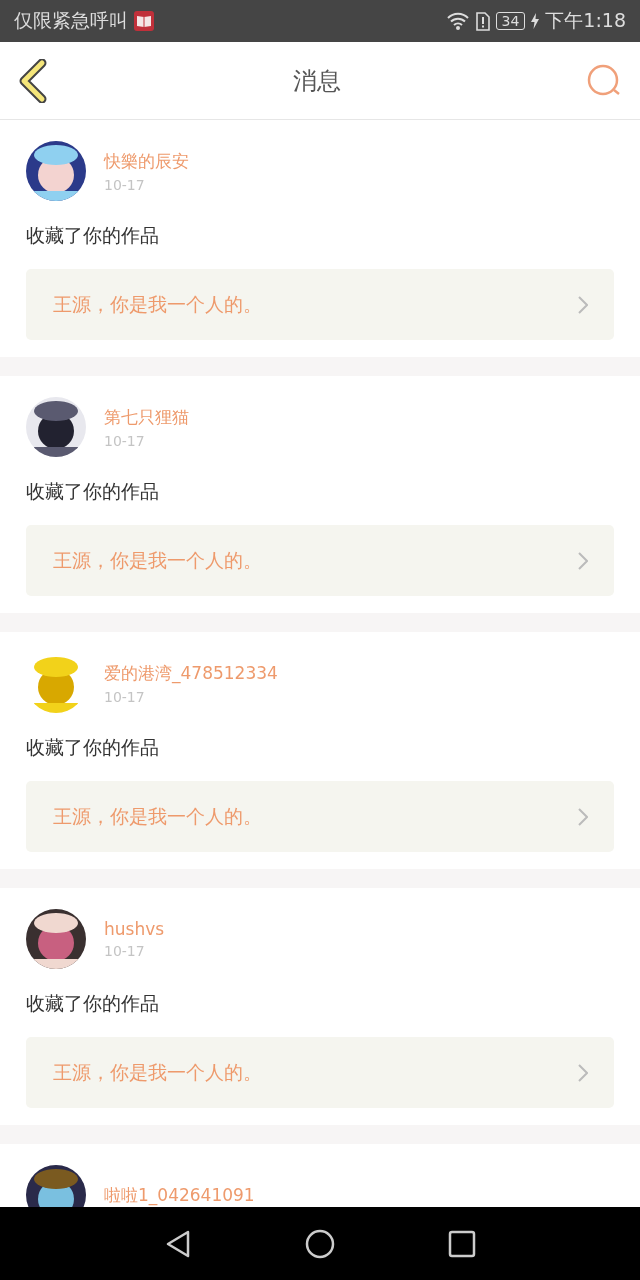  What do you see at coordinates (144, 21) in the screenshot?
I see `book-icon` at bounding box center [144, 21].